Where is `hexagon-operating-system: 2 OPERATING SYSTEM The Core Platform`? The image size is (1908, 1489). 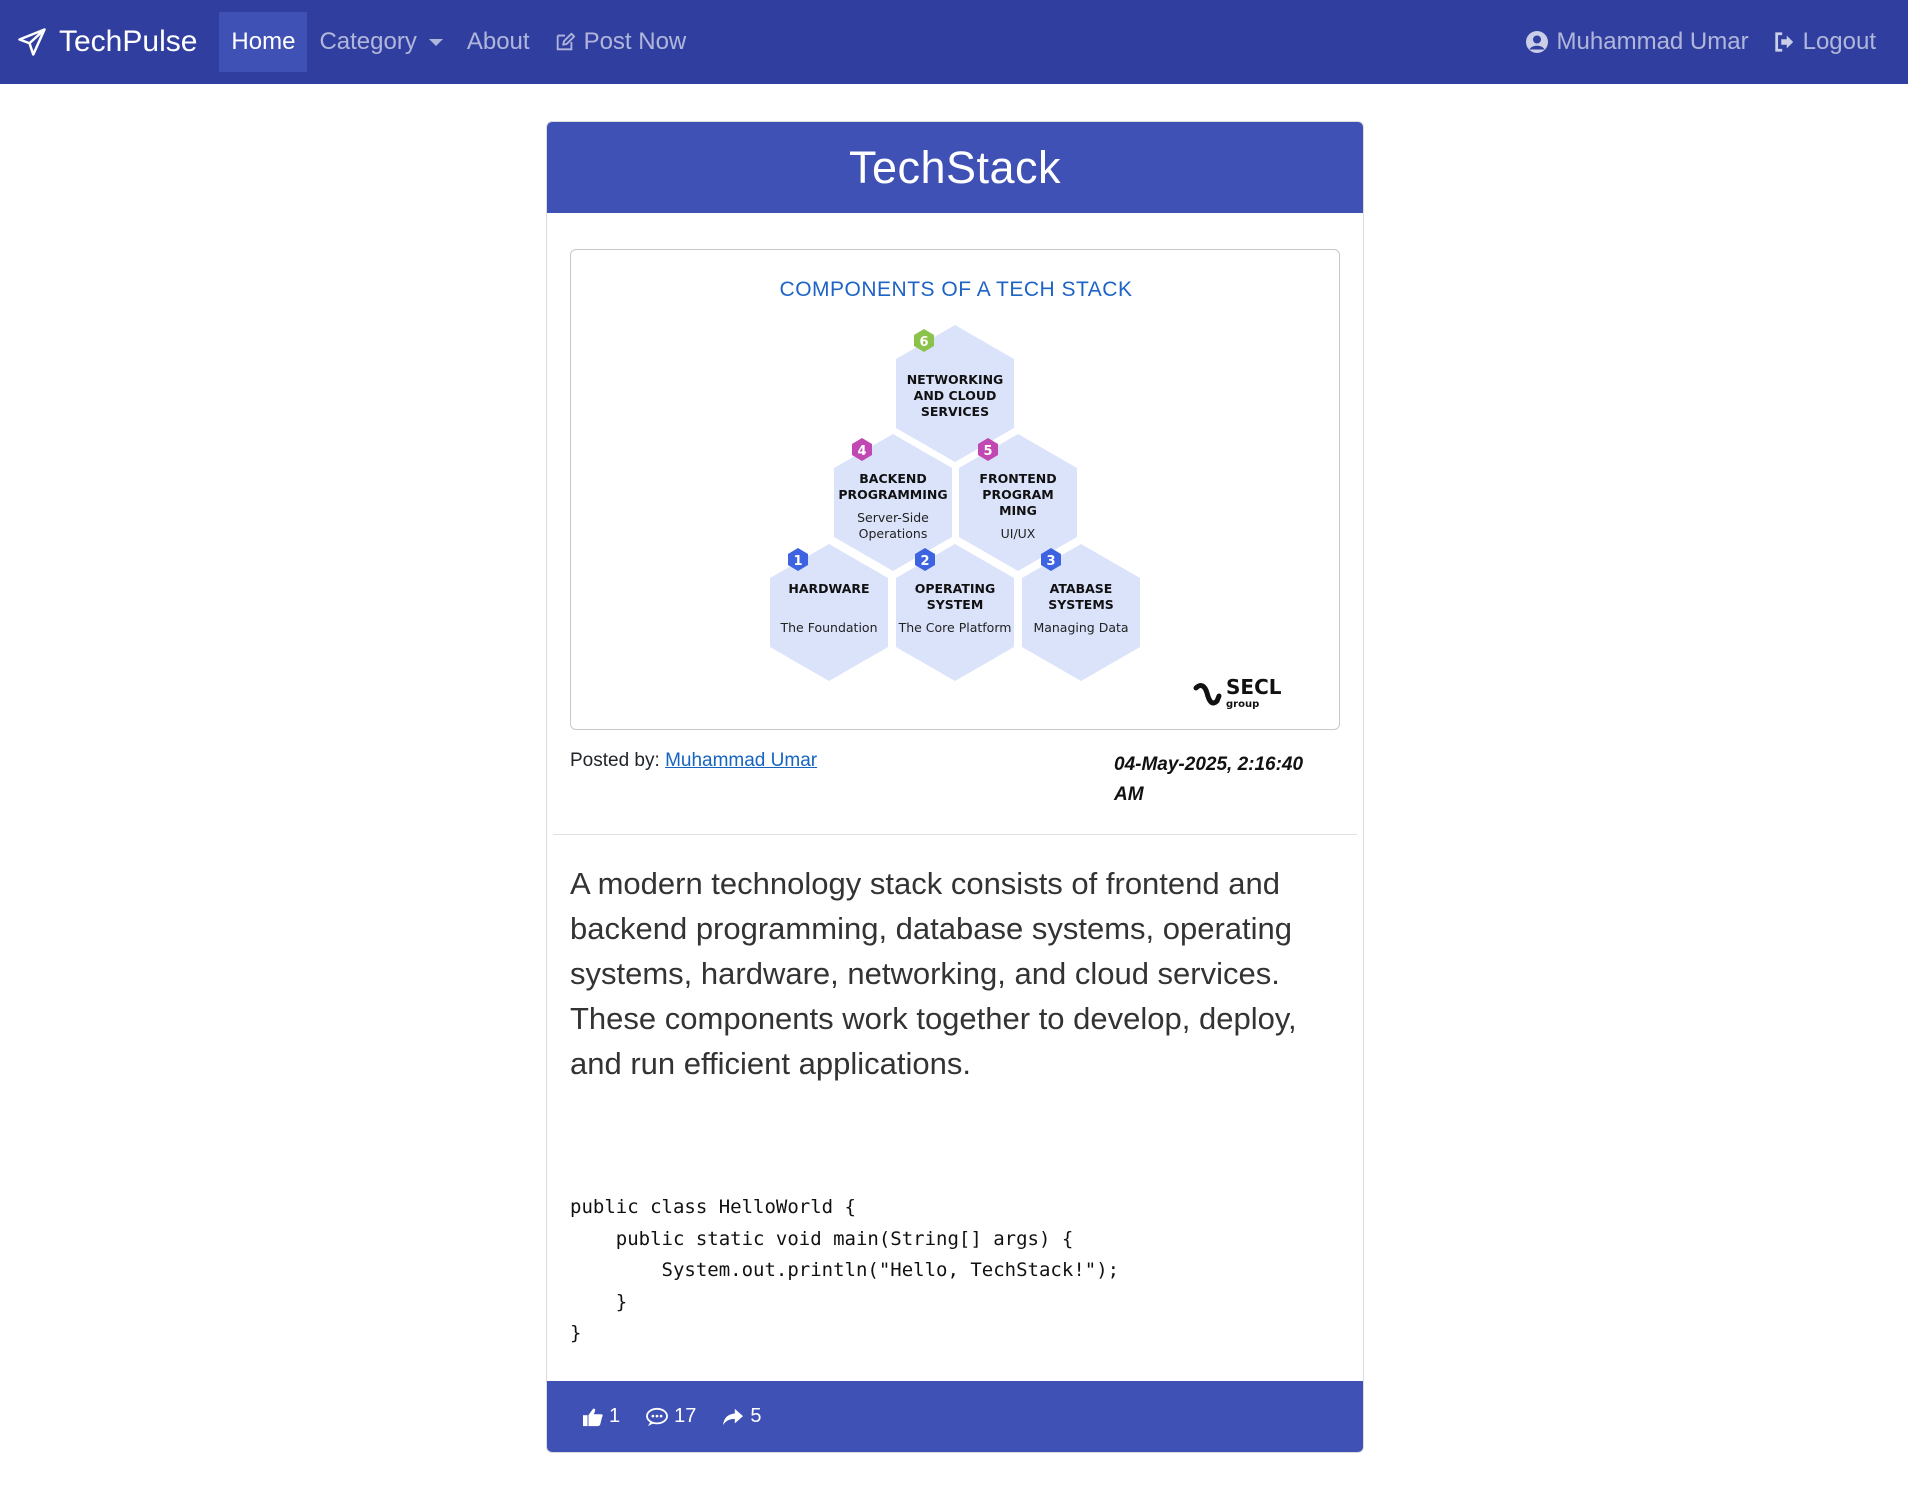
hexagon-operating-system: 2 OPERATING SYSTEM The Core Platform is located at coordinates (955, 612).